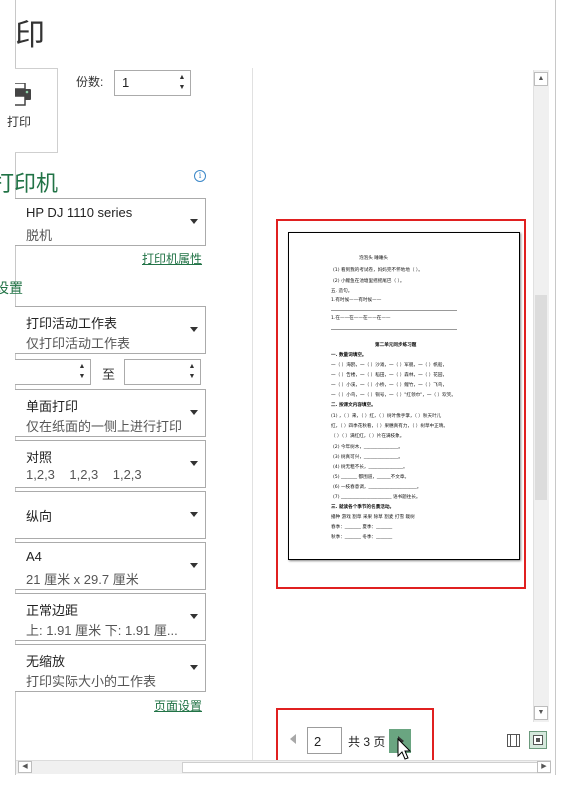 The height and width of the screenshot is (803, 567). What do you see at coordinates (110, 668) in the screenshot?
I see `scaling-select: 无缩放 打印实际大小的工作表` at bounding box center [110, 668].